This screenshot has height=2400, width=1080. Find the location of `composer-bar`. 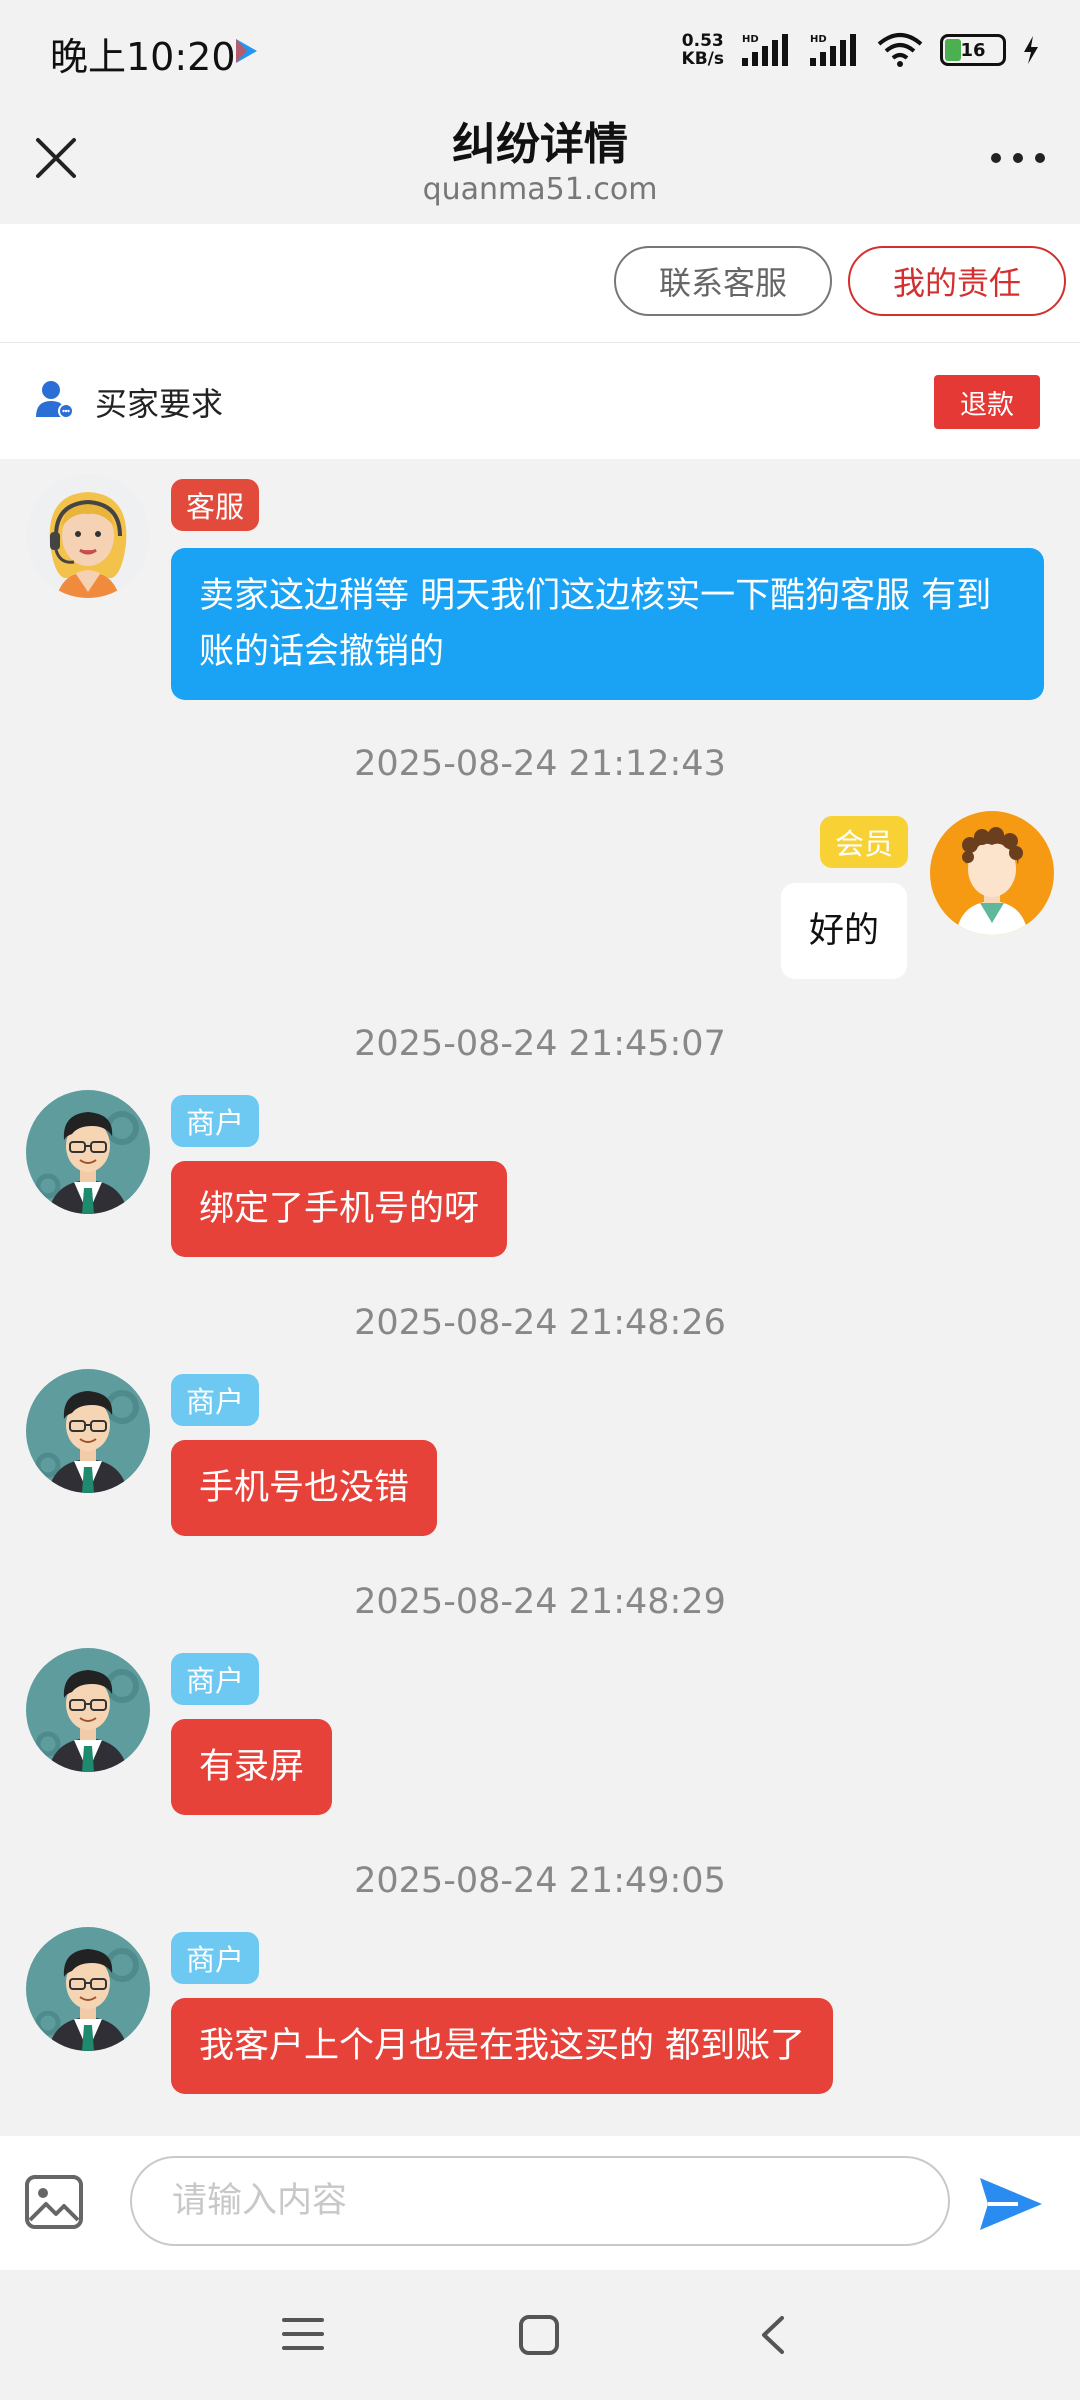

composer-bar is located at coordinates (540, 2203).